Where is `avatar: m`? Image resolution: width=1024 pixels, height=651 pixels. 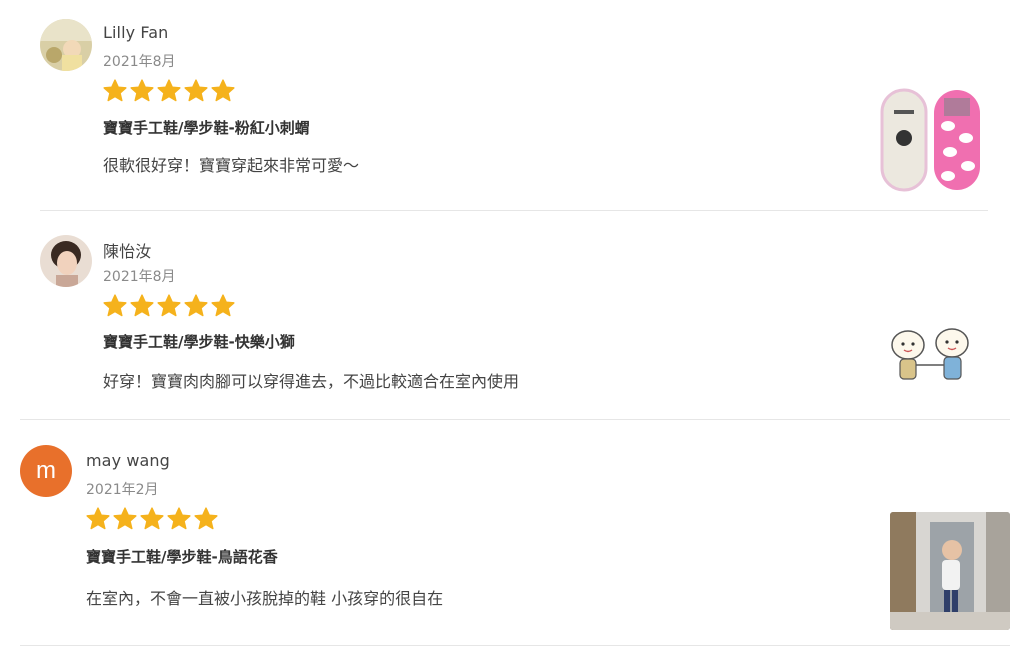
avatar: m is located at coordinates (46, 471).